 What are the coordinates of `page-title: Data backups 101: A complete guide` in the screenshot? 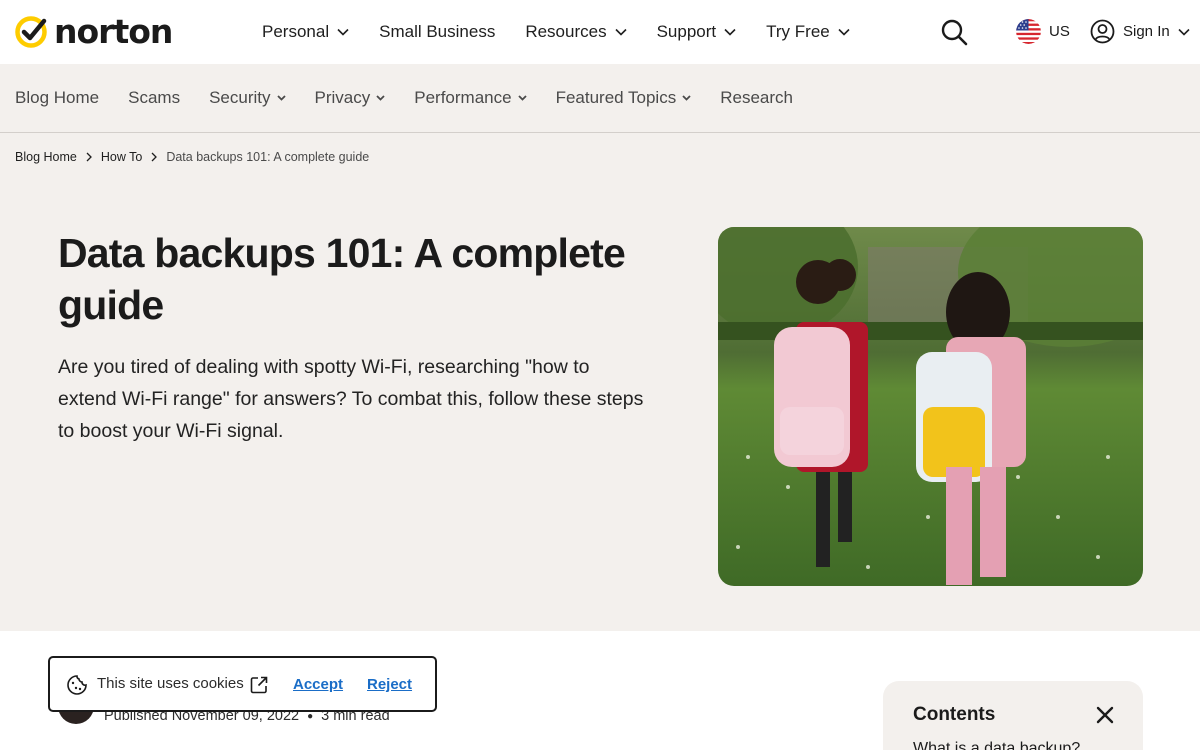 It's located at (342, 279).